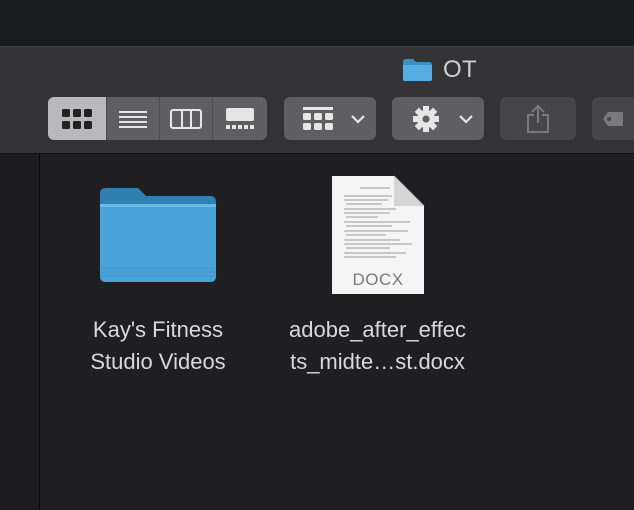 This screenshot has height=510, width=634. What do you see at coordinates (317, 23) in the screenshot?
I see `menu-bar` at bounding box center [317, 23].